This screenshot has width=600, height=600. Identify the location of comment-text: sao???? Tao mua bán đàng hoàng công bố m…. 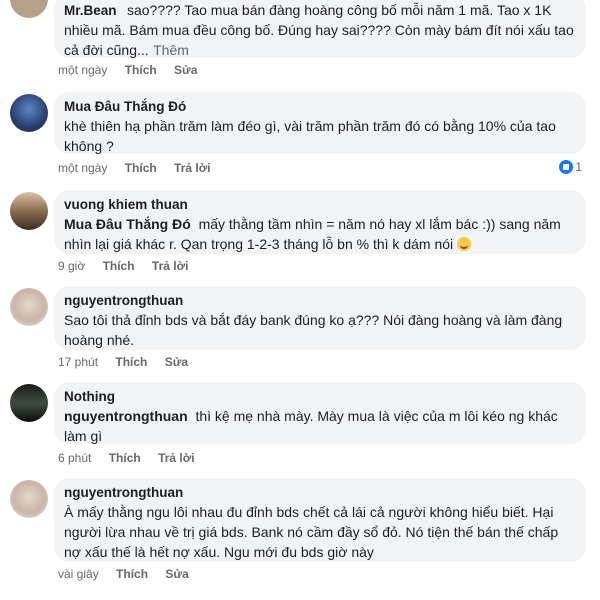
(319, 30).